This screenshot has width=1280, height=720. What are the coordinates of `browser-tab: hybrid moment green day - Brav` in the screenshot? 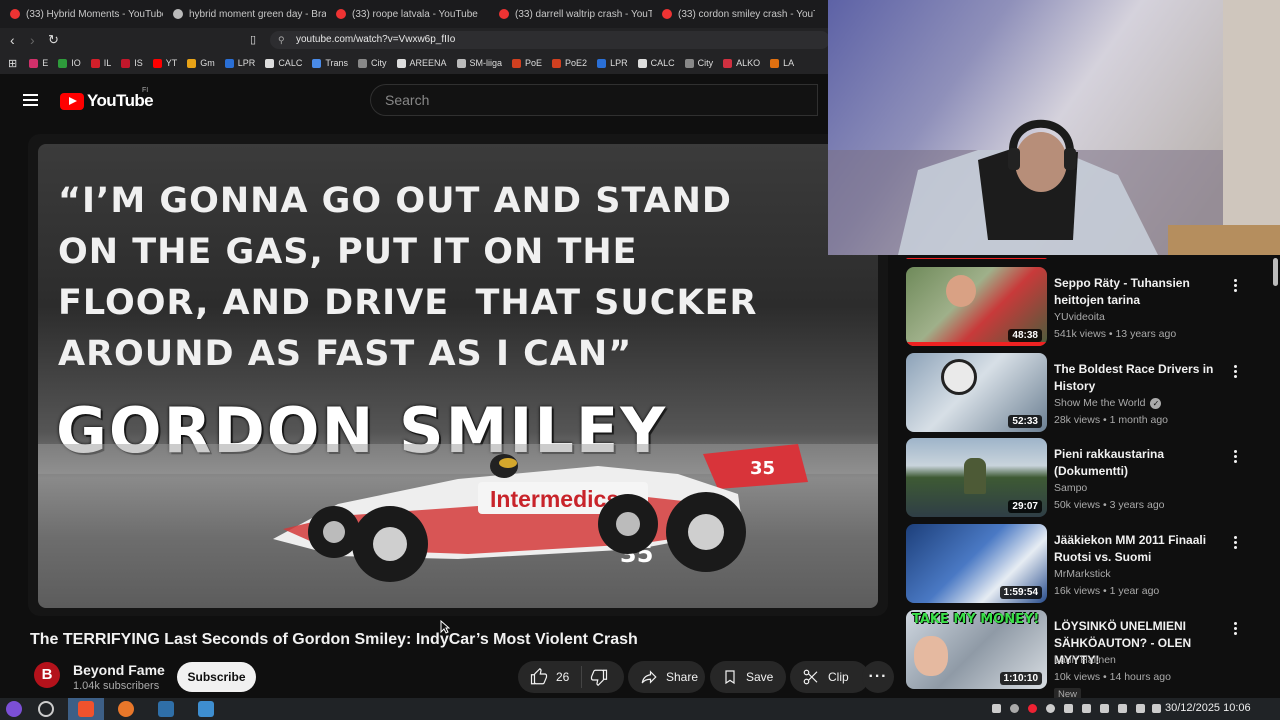 It's located at (244, 14).